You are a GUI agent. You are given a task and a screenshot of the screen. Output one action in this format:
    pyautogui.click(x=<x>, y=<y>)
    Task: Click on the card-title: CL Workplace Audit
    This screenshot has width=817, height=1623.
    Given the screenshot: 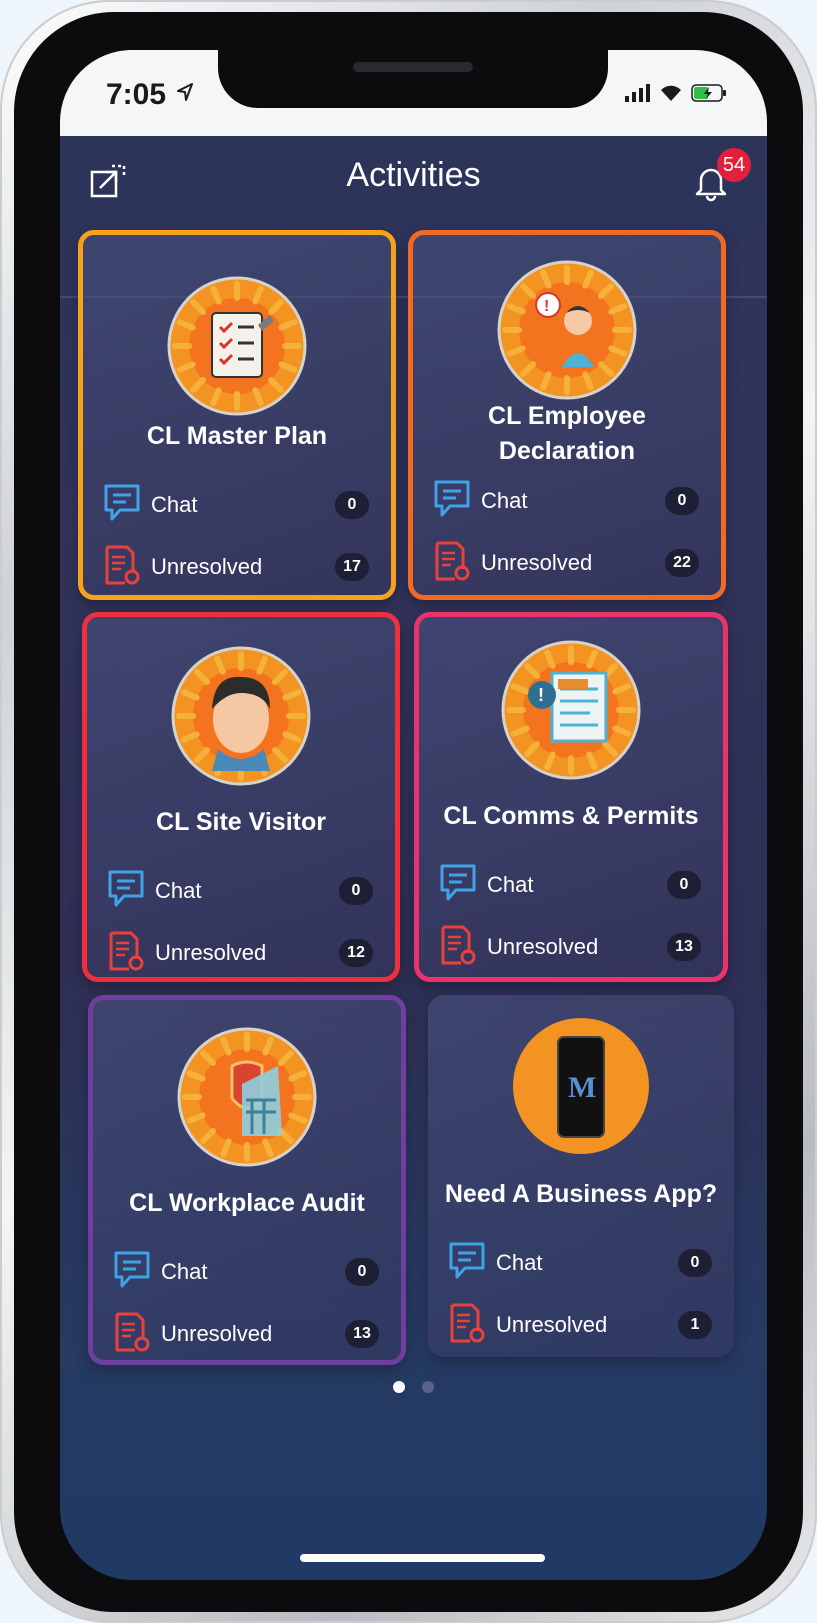 What is the action you would take?
    pyautogui.click(x=247, y=1203)
    